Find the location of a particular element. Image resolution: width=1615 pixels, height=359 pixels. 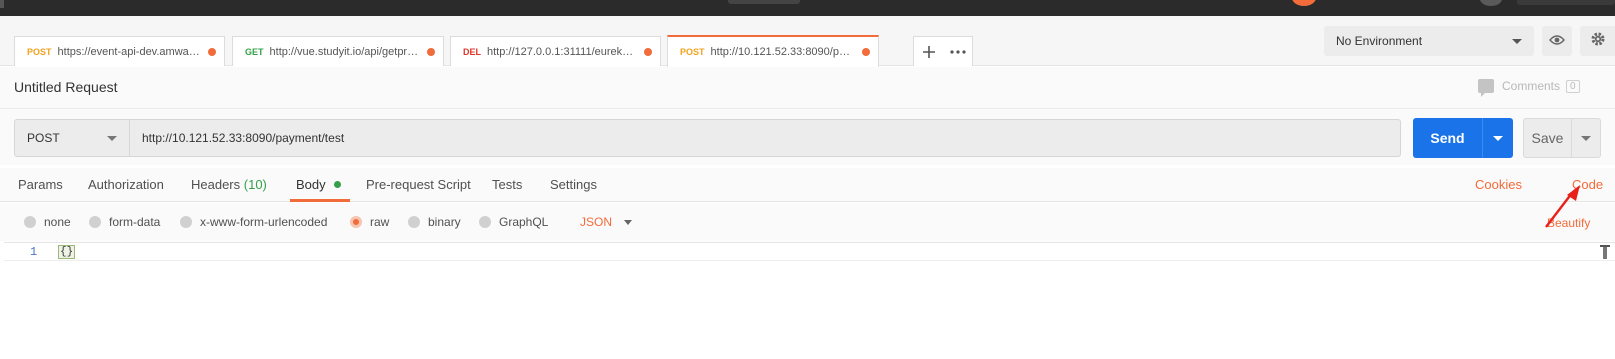

scroll-thumb is located at coordinates (1605, 253).